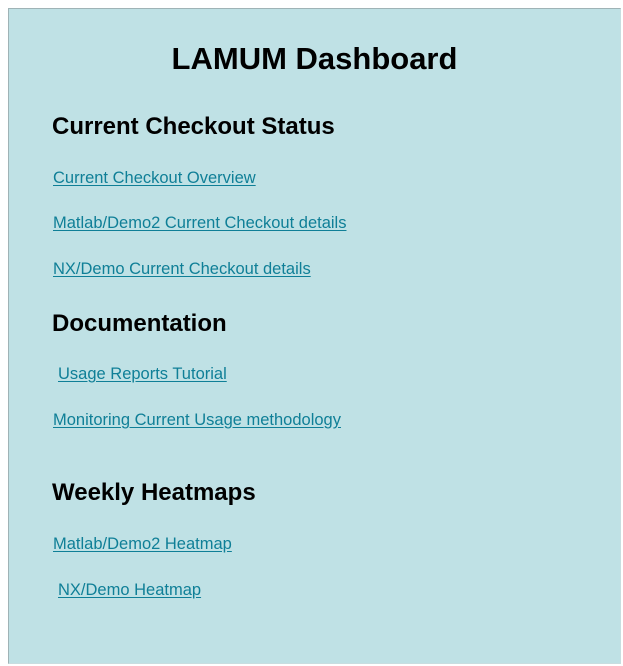 The image size is (623, 666). What do you see at coordinates (154, 492) in the screenshot?
I see `section-heading-weekly-heatmaps: Weekly Heatmaps` at bounding box center [154, 492].